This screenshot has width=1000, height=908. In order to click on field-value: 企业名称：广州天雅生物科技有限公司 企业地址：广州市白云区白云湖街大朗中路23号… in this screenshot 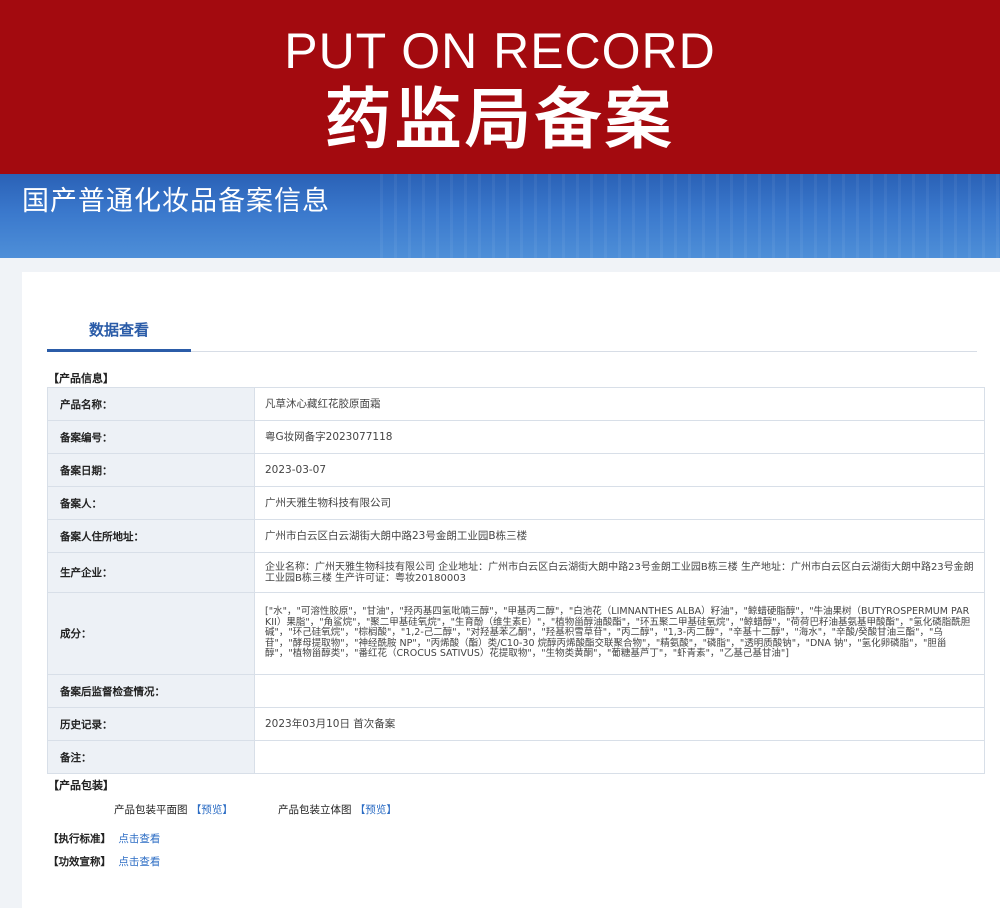, I will do `click(619, 572)`.